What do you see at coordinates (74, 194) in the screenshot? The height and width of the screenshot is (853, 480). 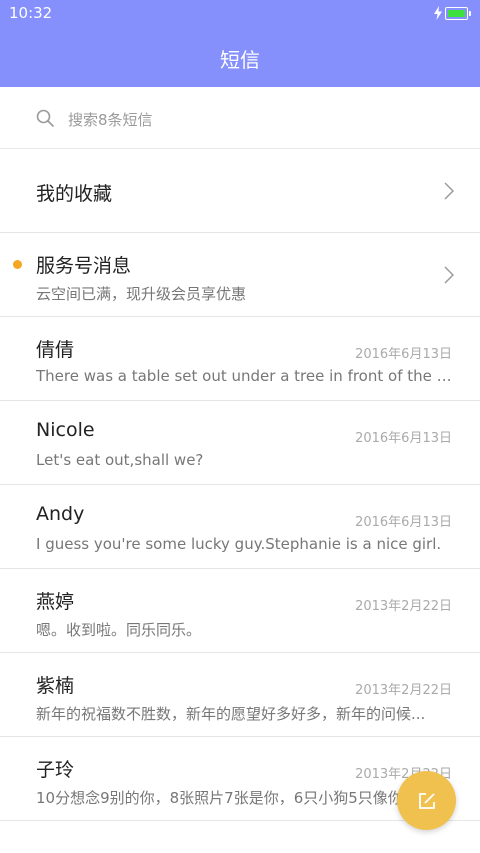 I see `favorites-label: 我的收藏` at bounding box center [74, 194].